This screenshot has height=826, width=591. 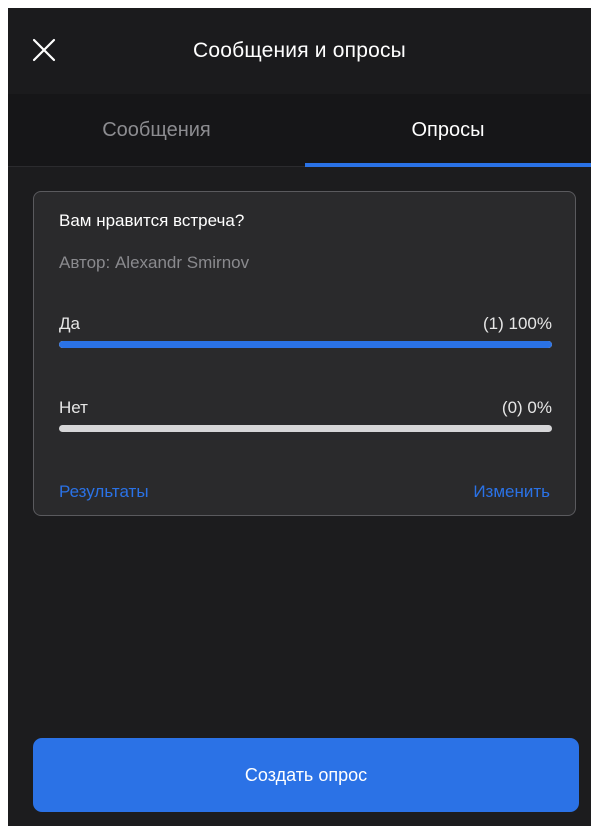 I want to click on header: Сообщения и опросы, so click(x=299, y=51).